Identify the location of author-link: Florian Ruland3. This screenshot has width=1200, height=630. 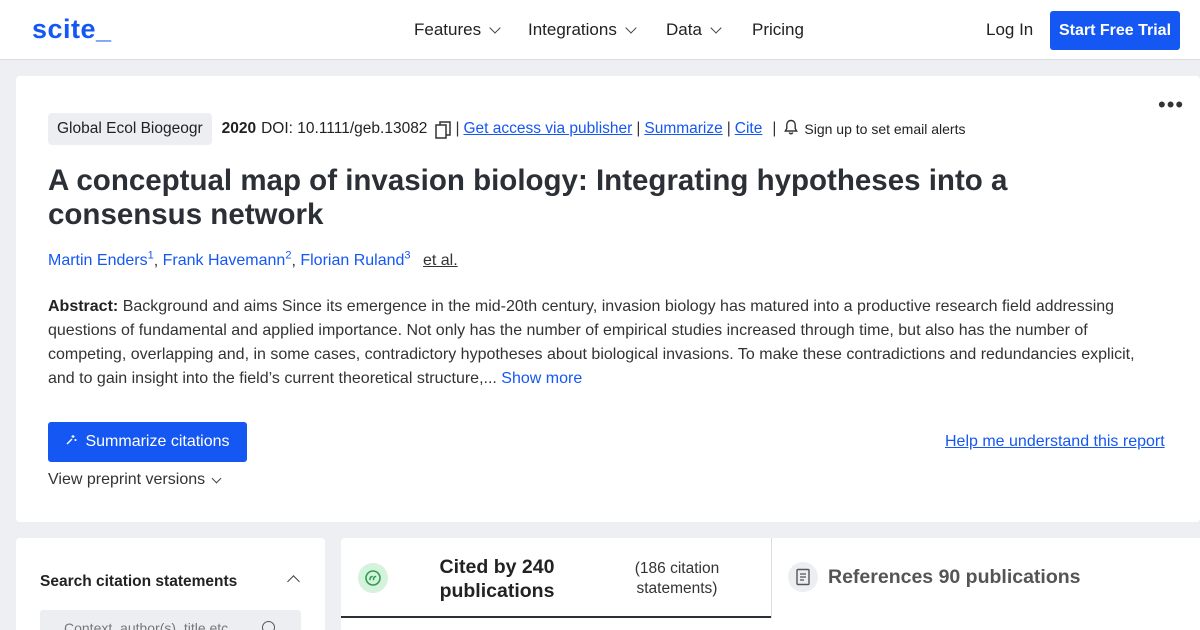
(355, 259).